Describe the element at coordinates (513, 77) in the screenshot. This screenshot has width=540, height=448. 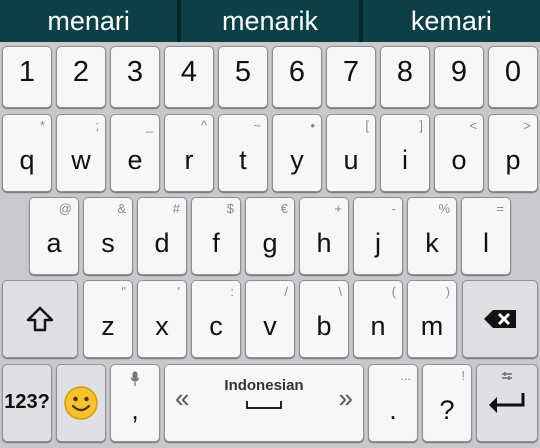
I see `number-0-key: 0` at that location.